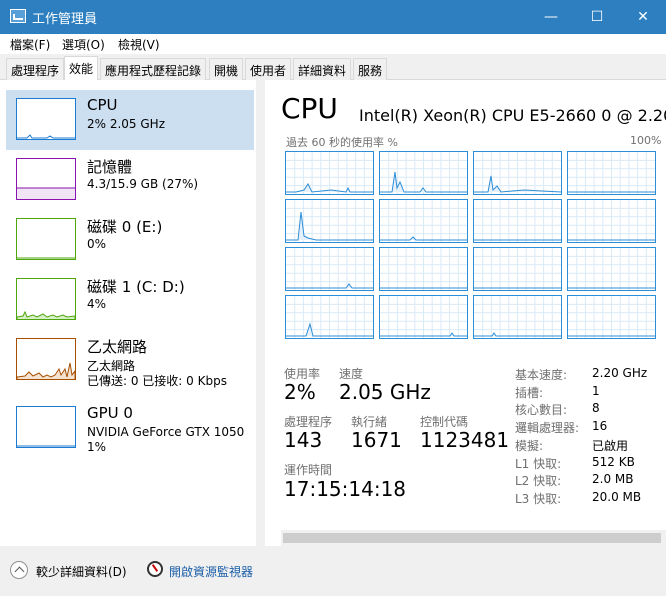  Describe the element at coordinates (646, 140) in the screenshot. I see `graph-max-label: 100%` at that location.